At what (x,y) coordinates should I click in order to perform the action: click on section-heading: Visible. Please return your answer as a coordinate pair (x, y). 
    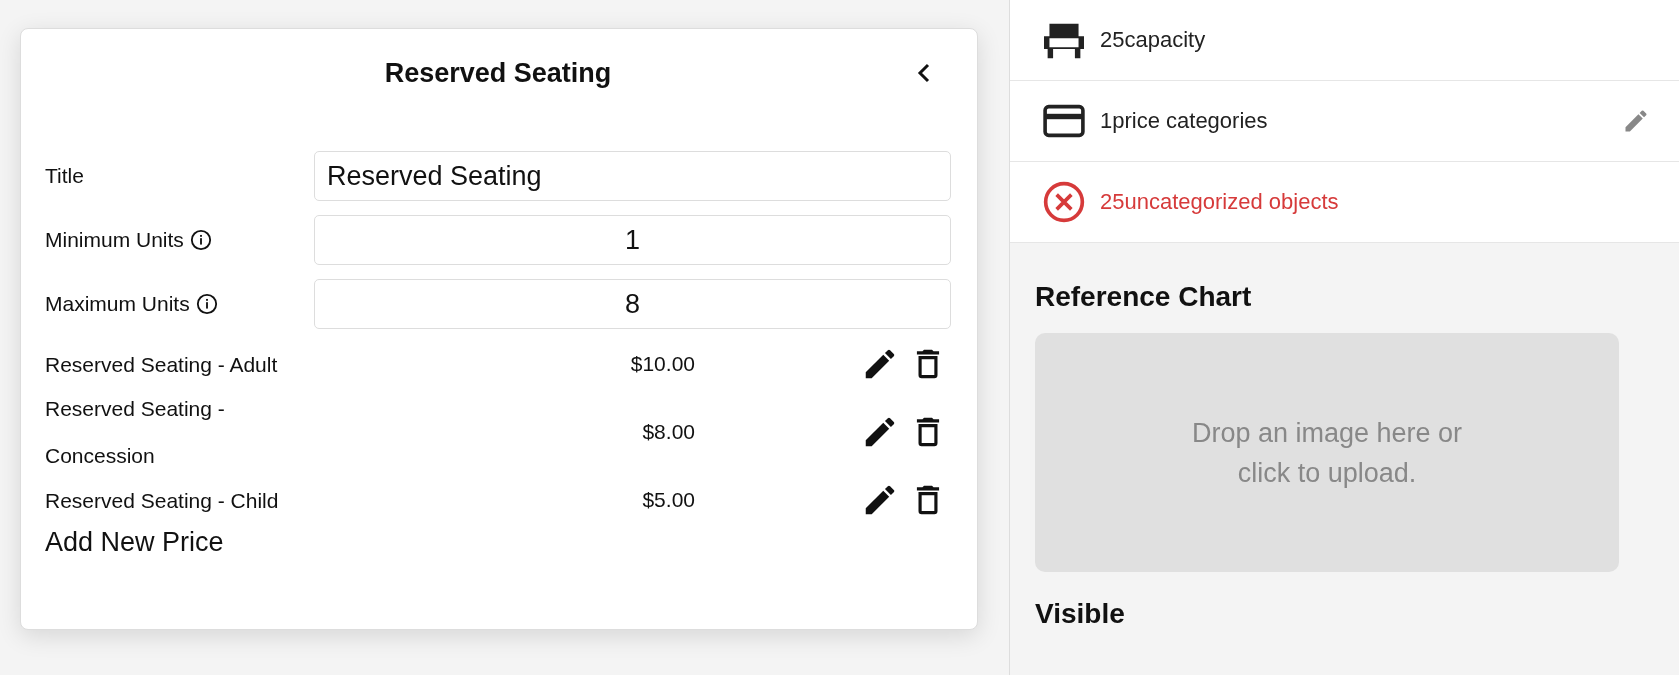
    Looking at the image, I should click on (1080, 614).